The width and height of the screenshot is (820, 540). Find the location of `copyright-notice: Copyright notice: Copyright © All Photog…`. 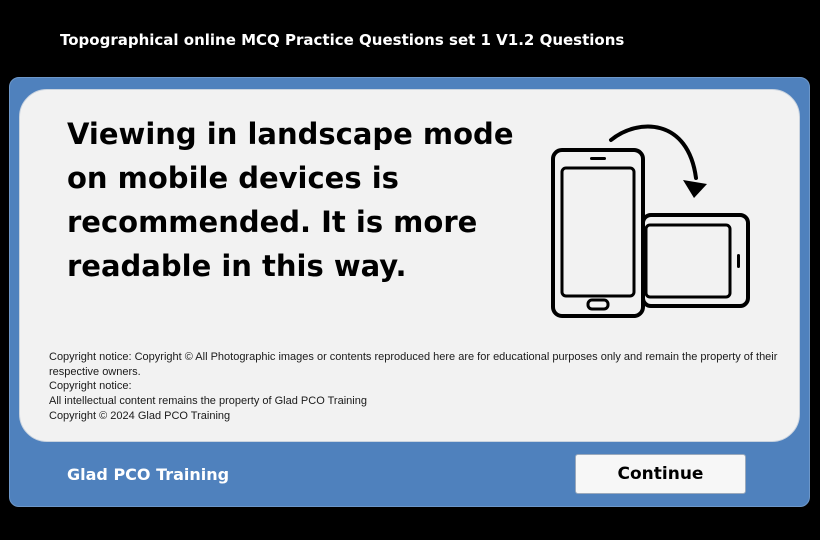

copyright-notice: Copyright notice: Copyright © All Photog… is located at coordinates (414, 387).